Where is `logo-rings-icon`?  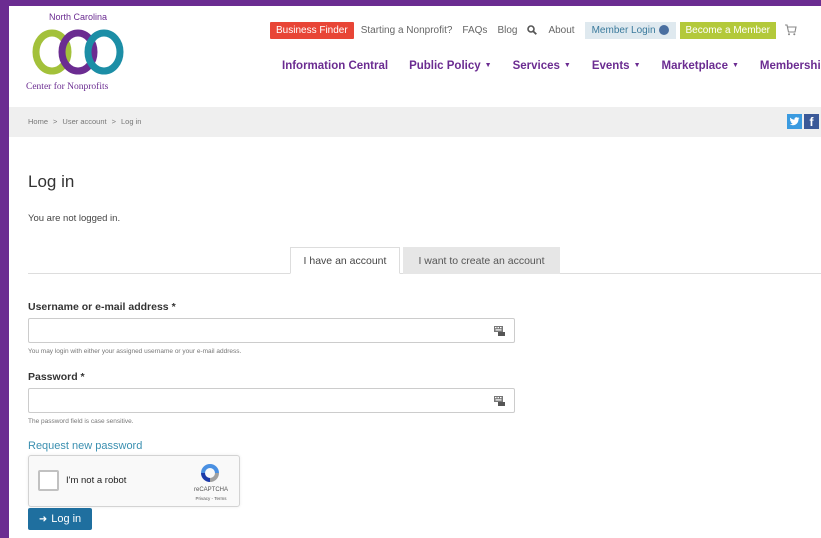 logo-rings-icon is located at coordinates (78, 52).